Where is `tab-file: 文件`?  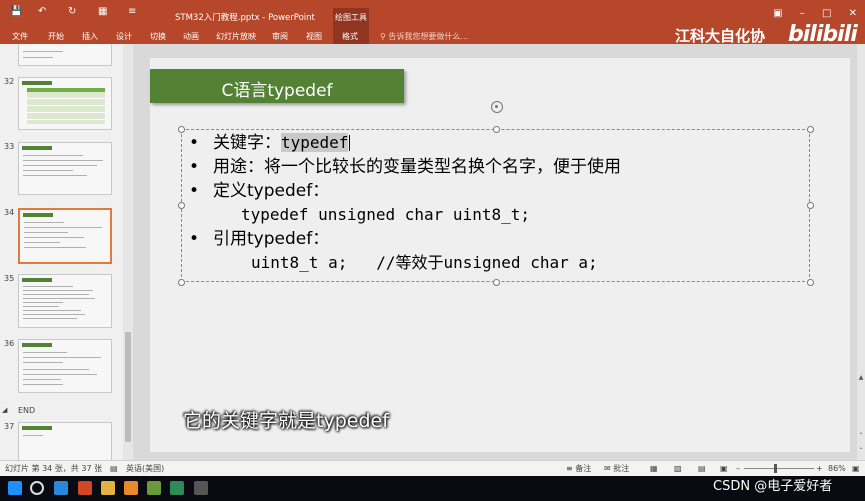
tab-file: 文件 is located at coordinates (20, 37).